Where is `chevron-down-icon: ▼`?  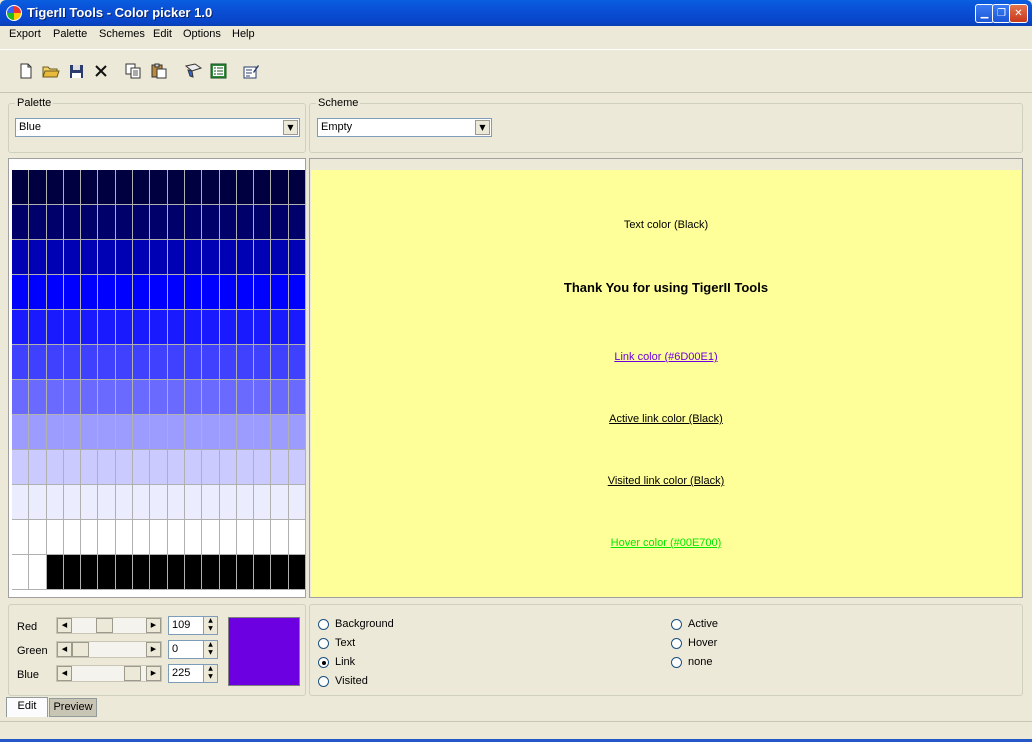 chevron-down-icon: ▼ is located at coordinates (290, 127).